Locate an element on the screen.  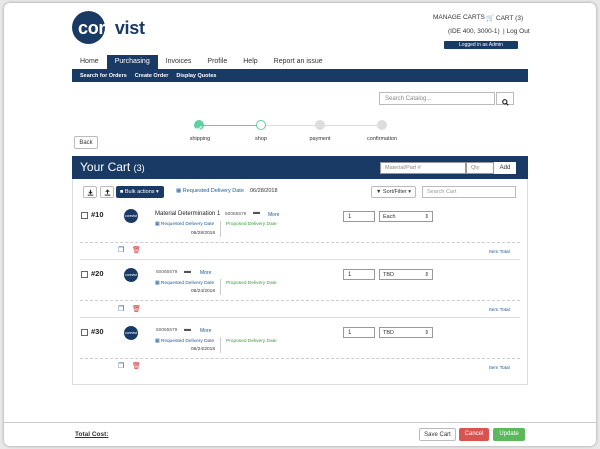
logout-label: Log Out is located at coordinates (518, 31).